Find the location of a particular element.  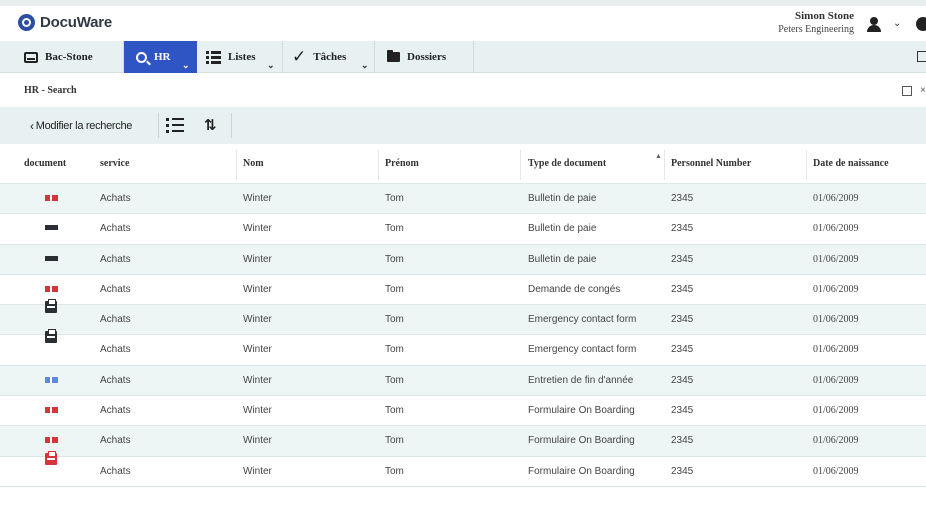

clipboard-red-icon is located at coordinates (51, 457).